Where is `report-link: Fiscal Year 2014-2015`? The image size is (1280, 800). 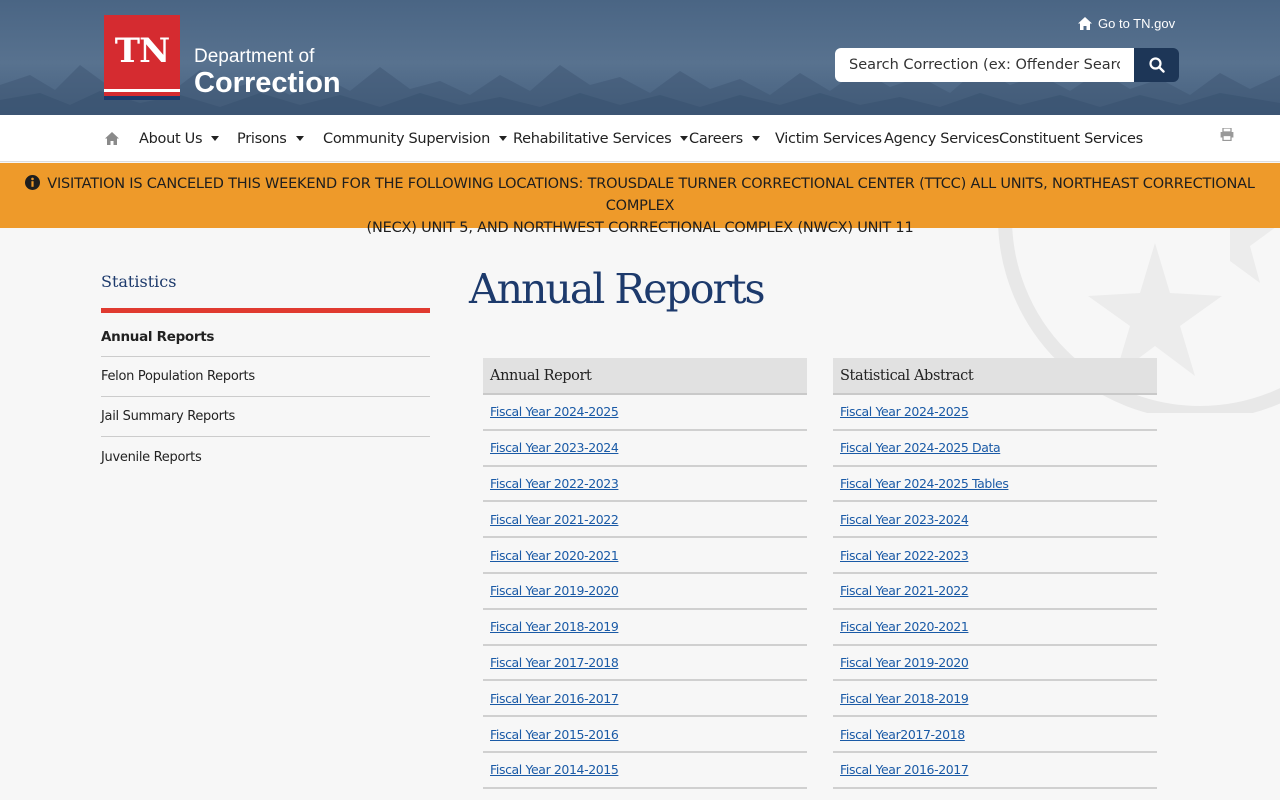 report-link: Fiscal Year 2014-2015 is located at coordinates (554, 769).